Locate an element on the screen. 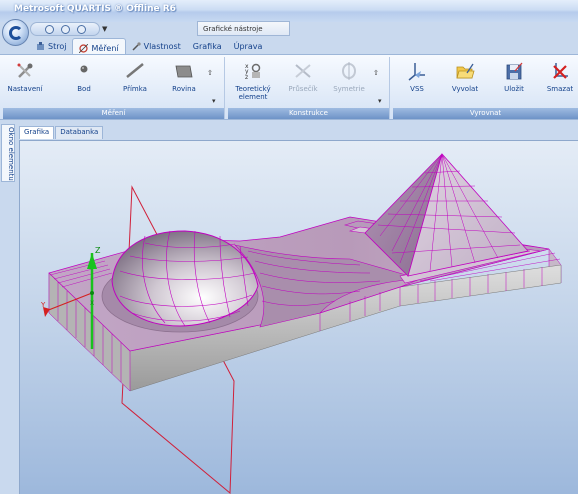 Image resolution: width=578 pixels, height=494 pixels. group-mereni: Nastavení Bod Přímka Rovina ⇧ ▾ Měření is located at coordinates (114, 88).